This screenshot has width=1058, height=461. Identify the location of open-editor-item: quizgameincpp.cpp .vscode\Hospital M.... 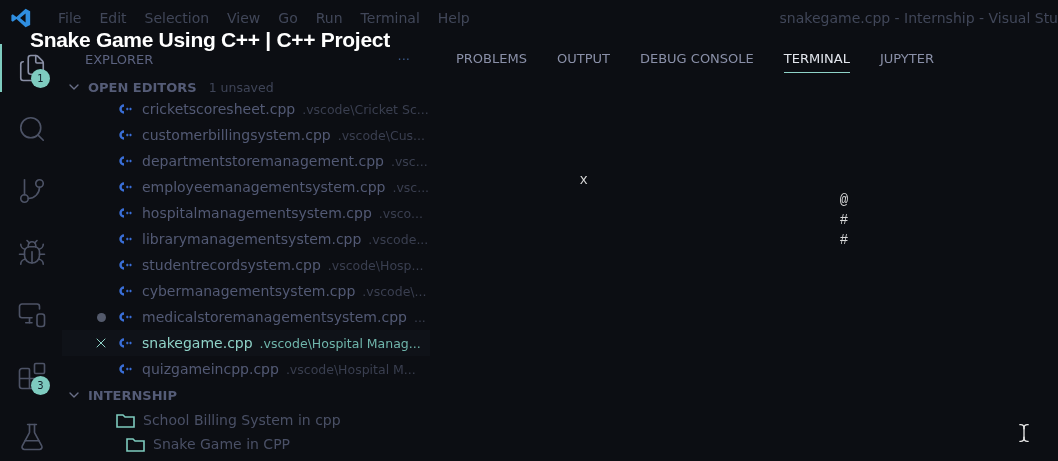
(246, 369).